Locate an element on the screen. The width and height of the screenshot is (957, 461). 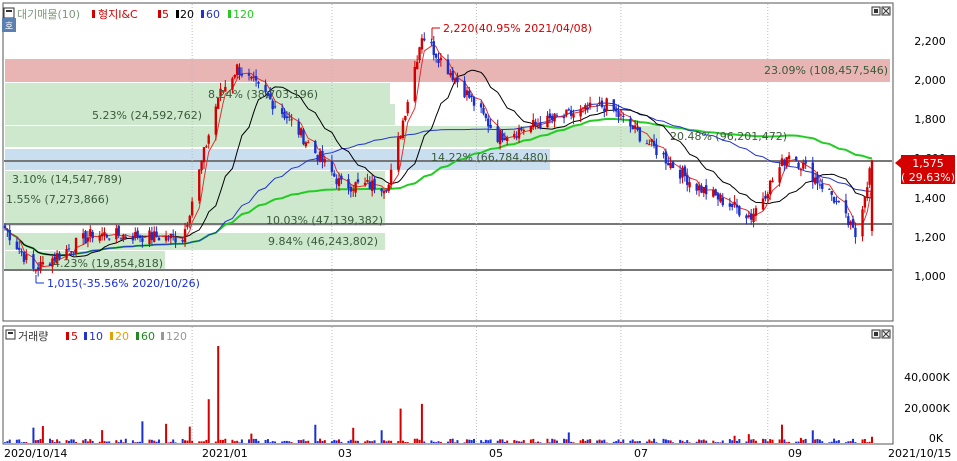
y-tick: 1,200 is located at coordinates (930, 237).